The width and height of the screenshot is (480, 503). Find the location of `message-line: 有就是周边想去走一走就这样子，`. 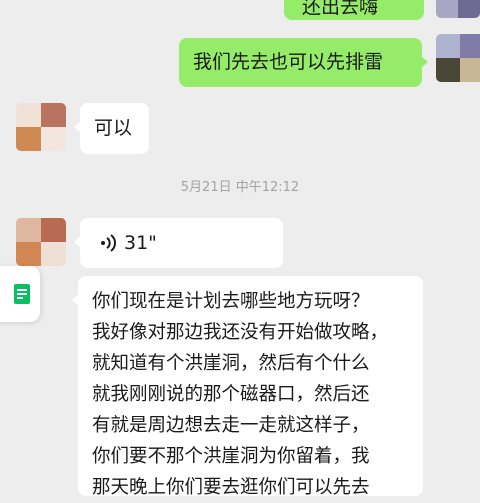

message-line: 有就是周边想去走一走就这样子， is located at coordinates (231, 425).